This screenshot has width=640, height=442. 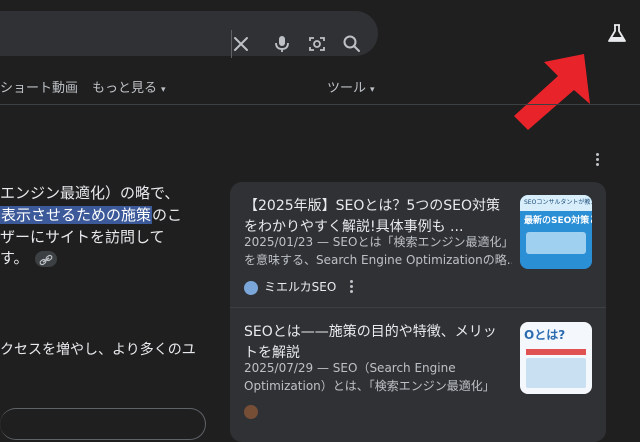 I want to click on search-bar, so click(x=189, y=34).